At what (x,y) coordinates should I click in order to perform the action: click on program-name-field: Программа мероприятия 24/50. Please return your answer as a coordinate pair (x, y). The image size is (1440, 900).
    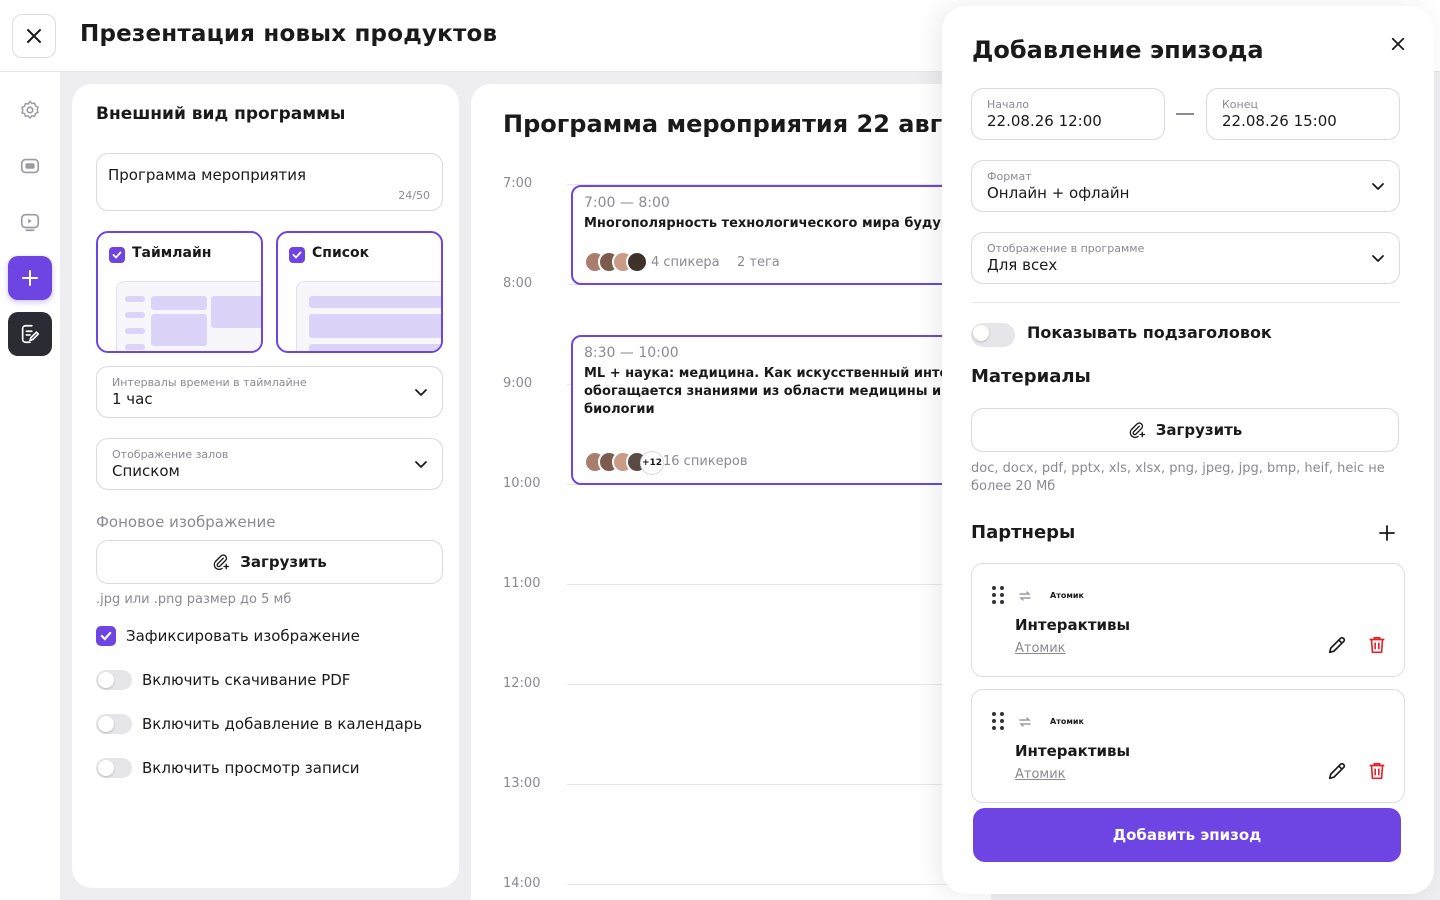
    Looking at the image, I should click on (269, 182).